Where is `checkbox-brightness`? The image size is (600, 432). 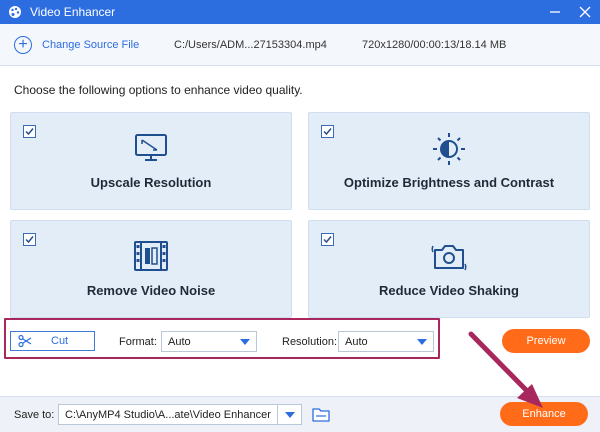
checkbox-brightness is located at coordinates (327, 131).